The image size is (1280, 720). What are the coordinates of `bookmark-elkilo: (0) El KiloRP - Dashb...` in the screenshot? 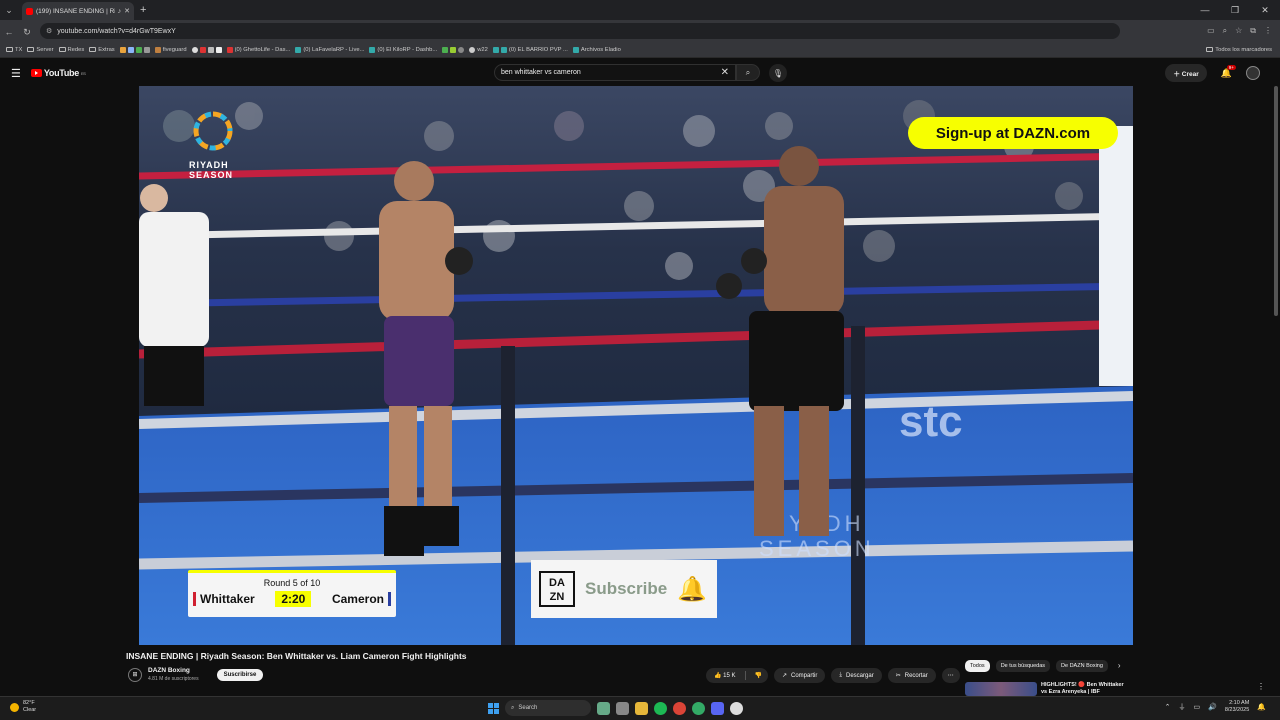 It's located at (403, 49).